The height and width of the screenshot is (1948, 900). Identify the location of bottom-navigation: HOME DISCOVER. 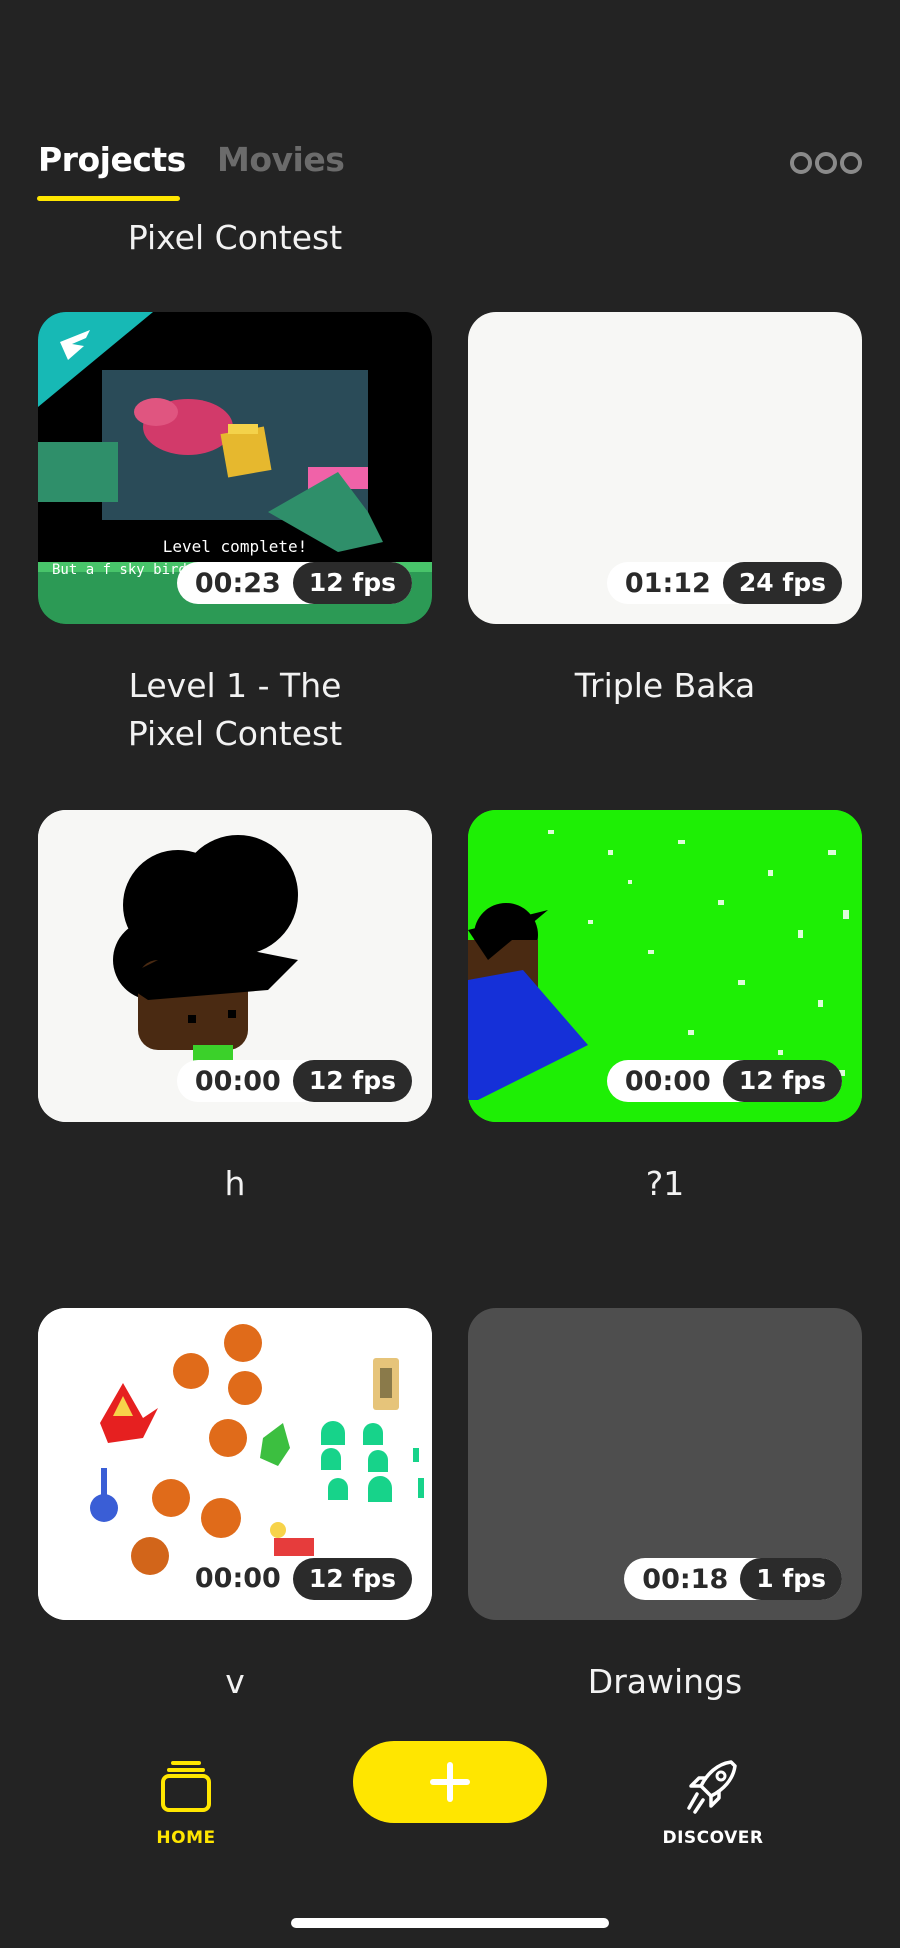
(450, 1832).